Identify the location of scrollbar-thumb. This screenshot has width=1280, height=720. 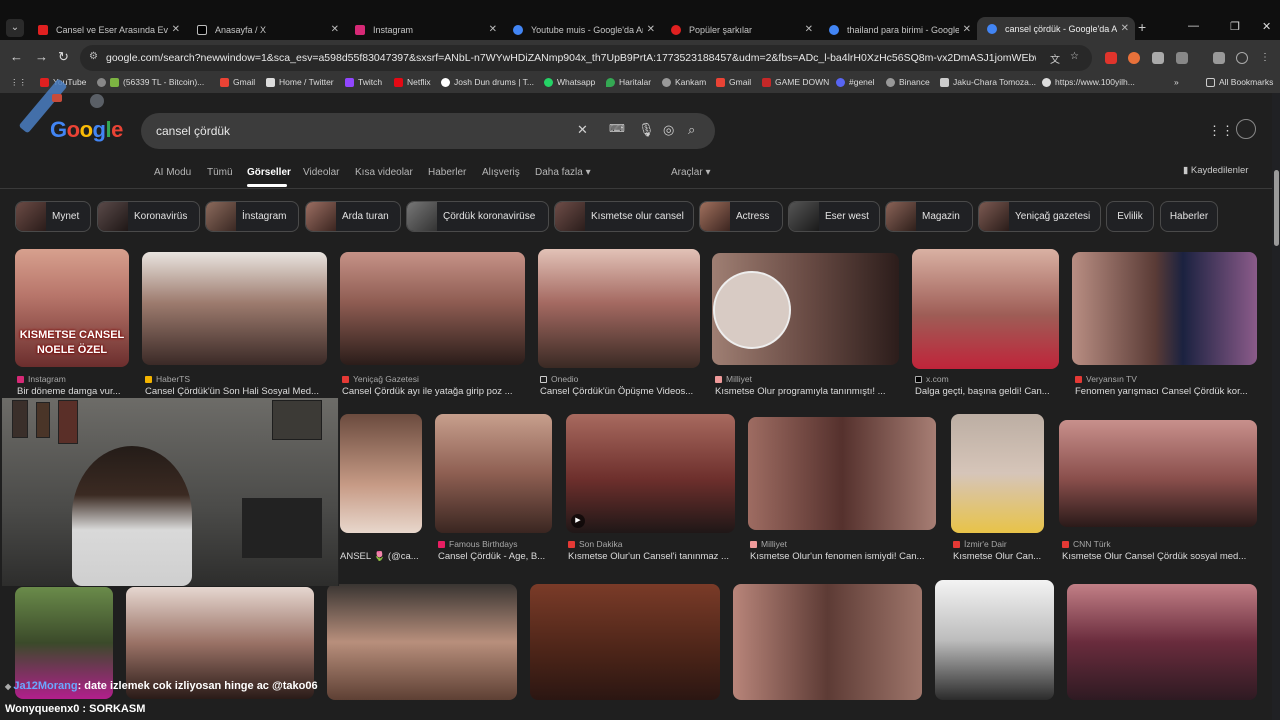
(1276, 208).